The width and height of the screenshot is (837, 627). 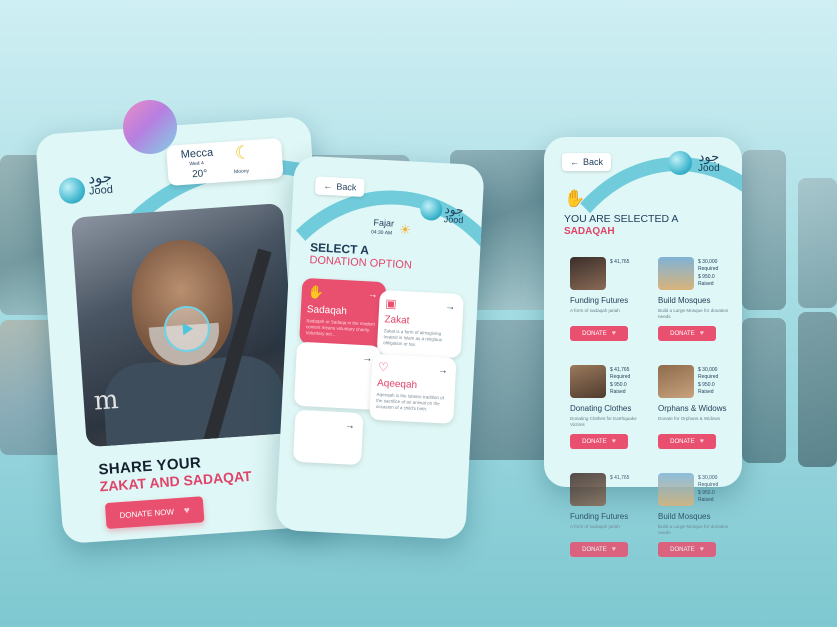 I want to click on hands-heart-icon: ✋, so click(x=575, y=198).